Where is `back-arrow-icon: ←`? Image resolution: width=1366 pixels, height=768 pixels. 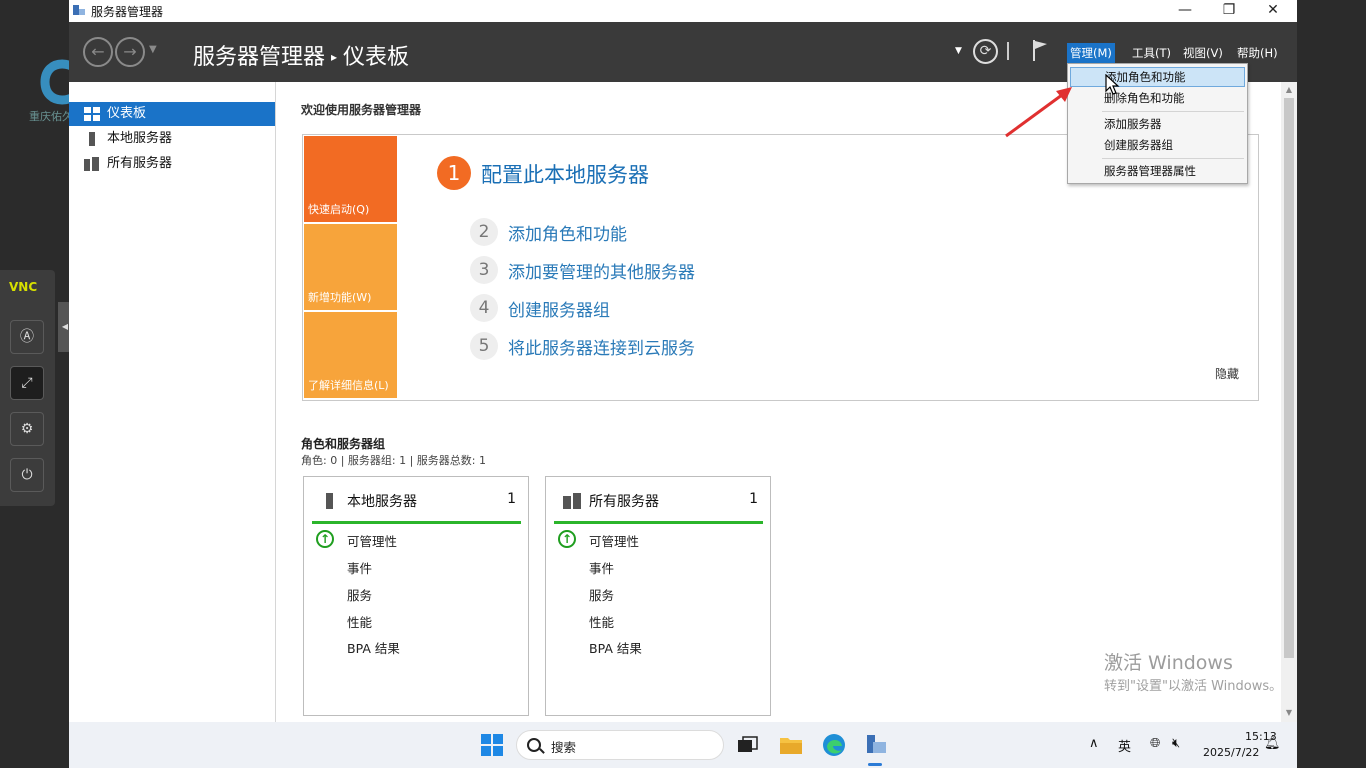 back-arrow-icon: ← is located at coordinates (98, 52).